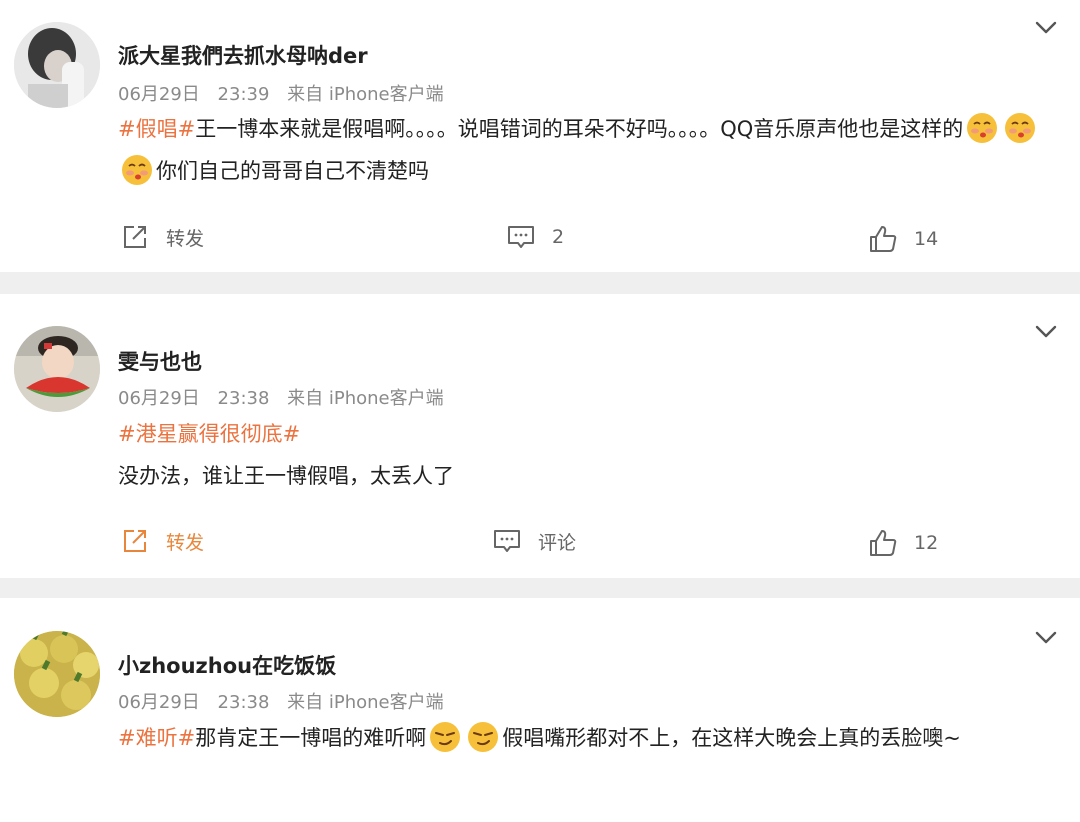 The height and width of the screenshot is (822, 1080). Describe the element at coordinates (926, 239) in the screenshot. I see `like-count: 14` at that location.